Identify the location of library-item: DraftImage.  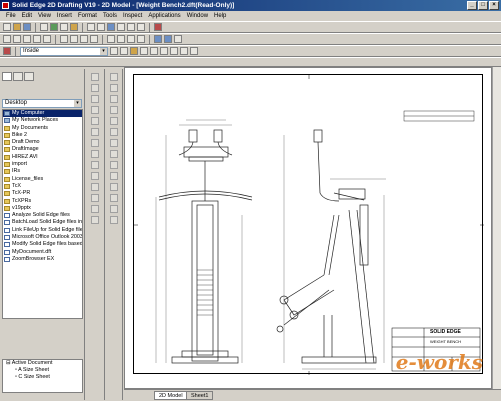
(42, 149).